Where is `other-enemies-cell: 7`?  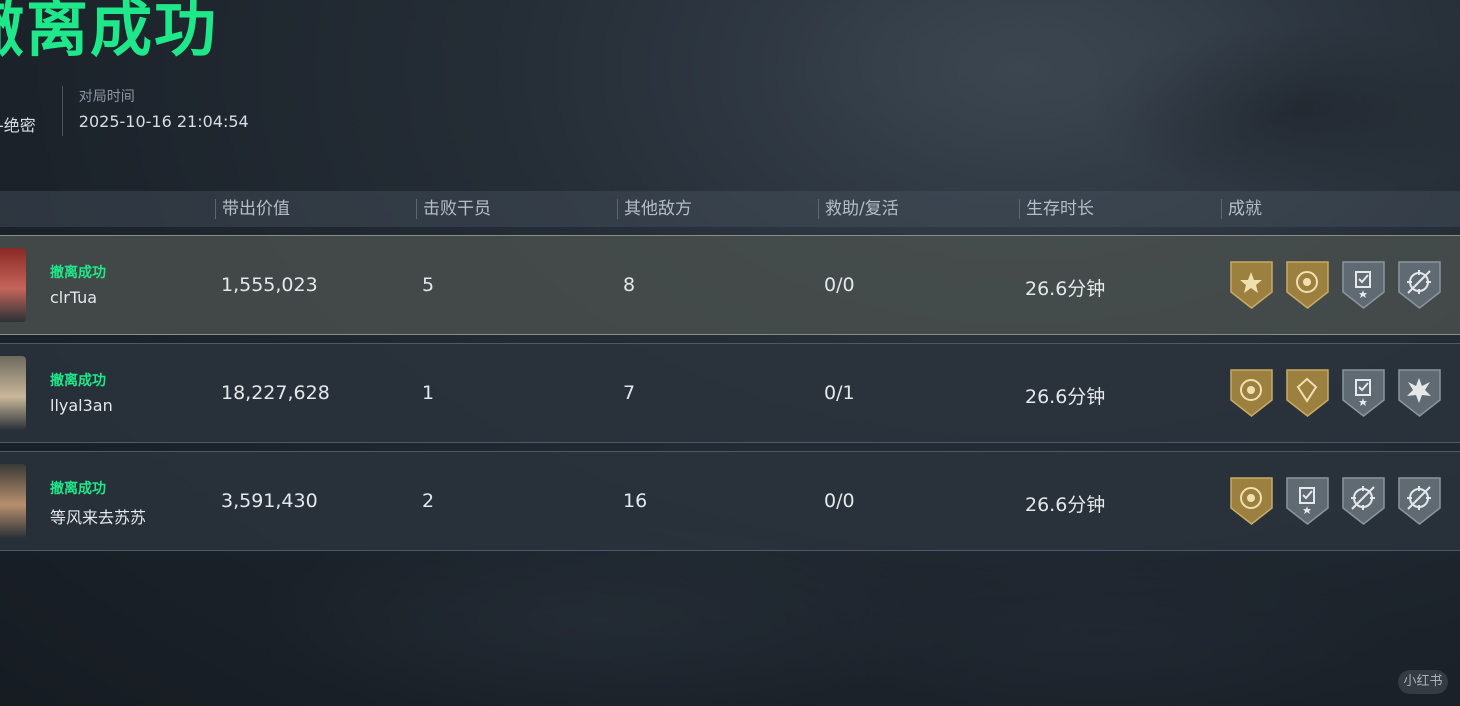
other-enemies-cell: 7 is located at coordinates (629, 393).